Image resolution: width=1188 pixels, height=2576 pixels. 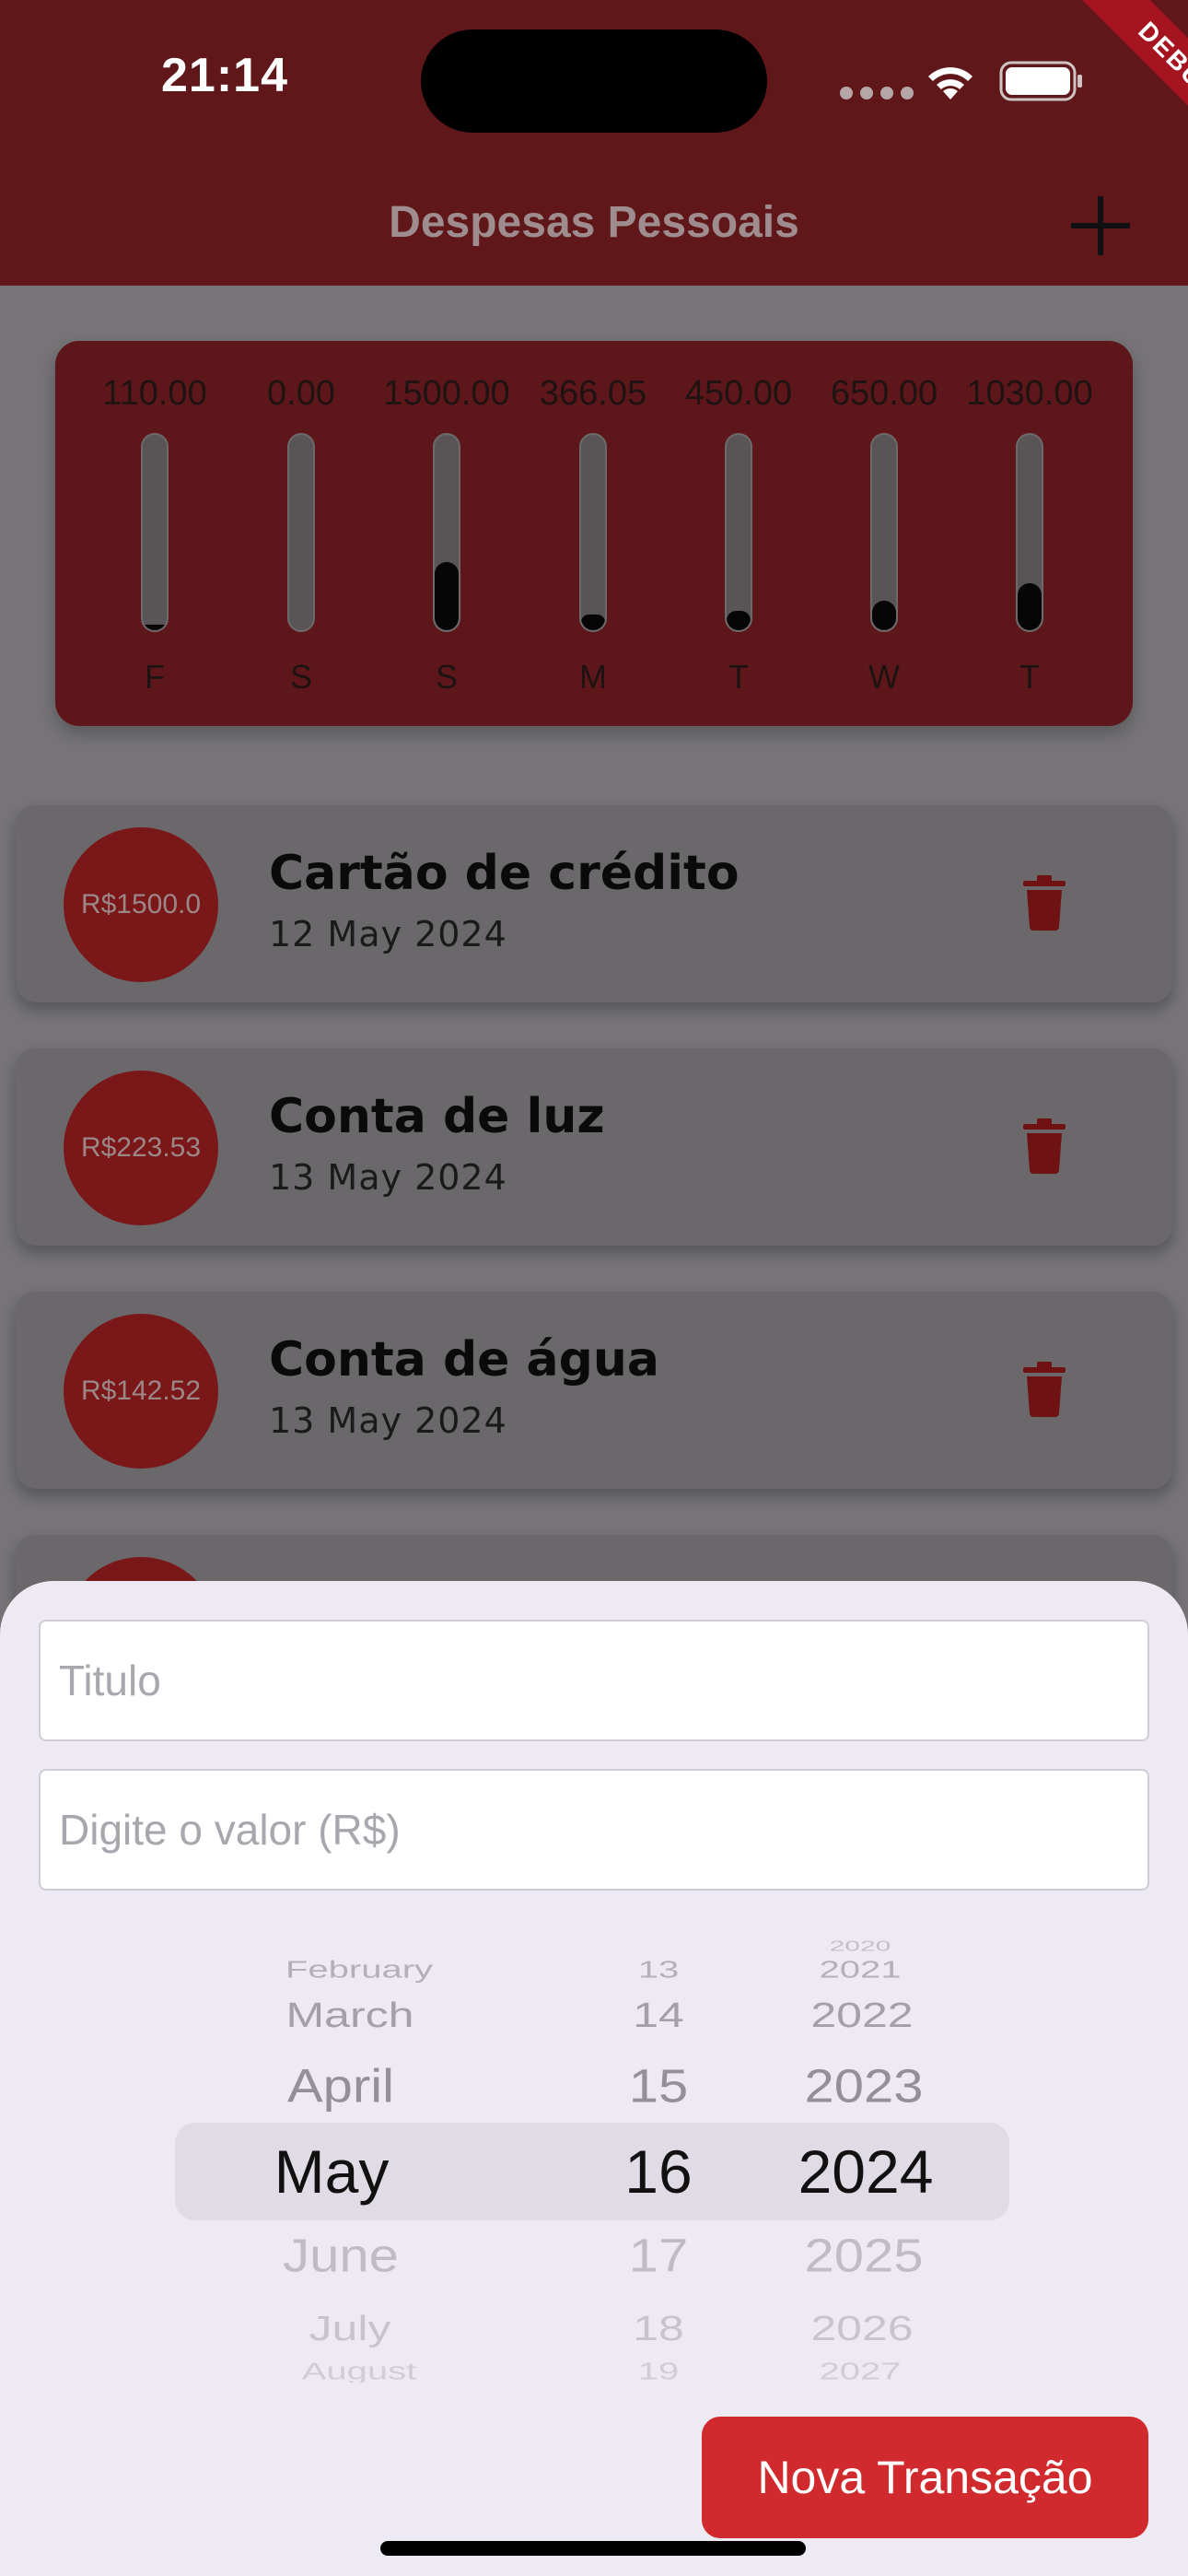 I want to click on month-option: July, so click(x=350, y=2328).